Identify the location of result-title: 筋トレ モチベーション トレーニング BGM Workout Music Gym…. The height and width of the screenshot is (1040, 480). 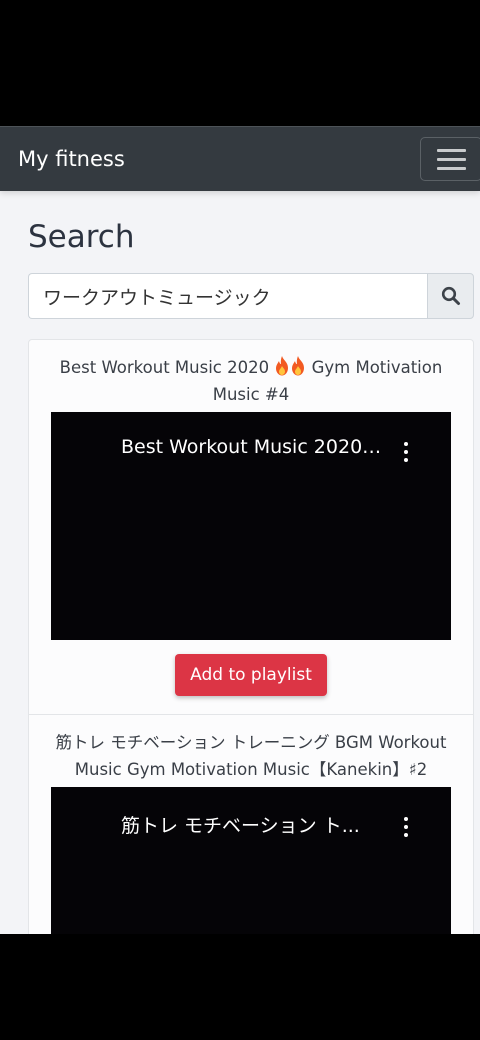
(251, 756).